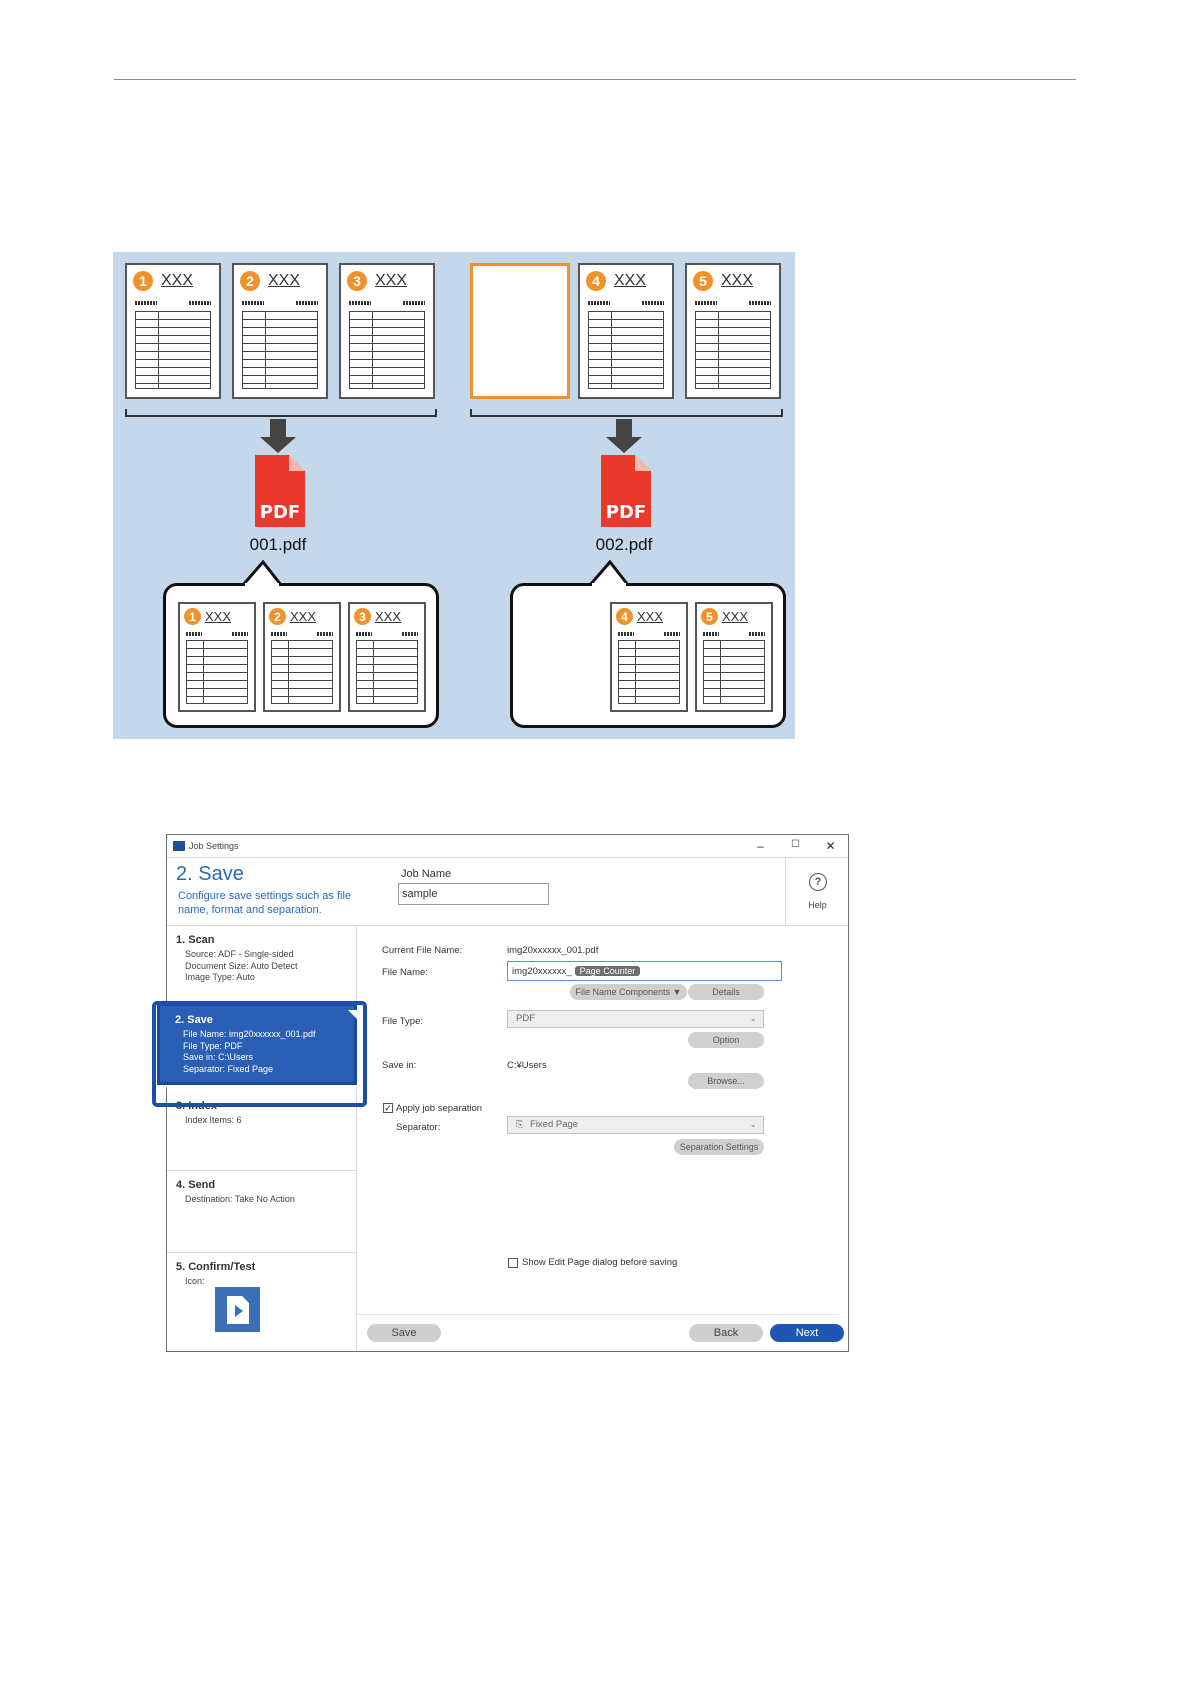 This screenshot has width=1190, height=1684. I want to click on current-file-name-label: Current File Name:, so click(422, 950).